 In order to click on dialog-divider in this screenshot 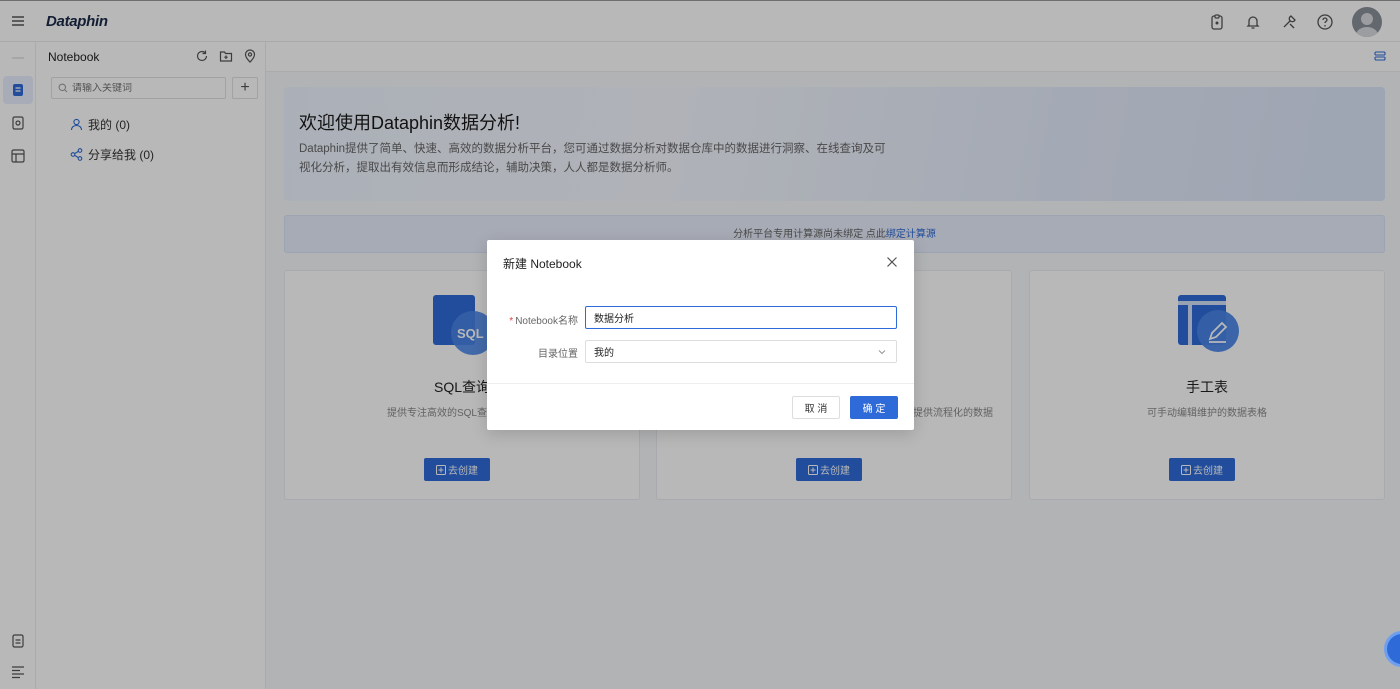, I will do `click(700, 383)`.